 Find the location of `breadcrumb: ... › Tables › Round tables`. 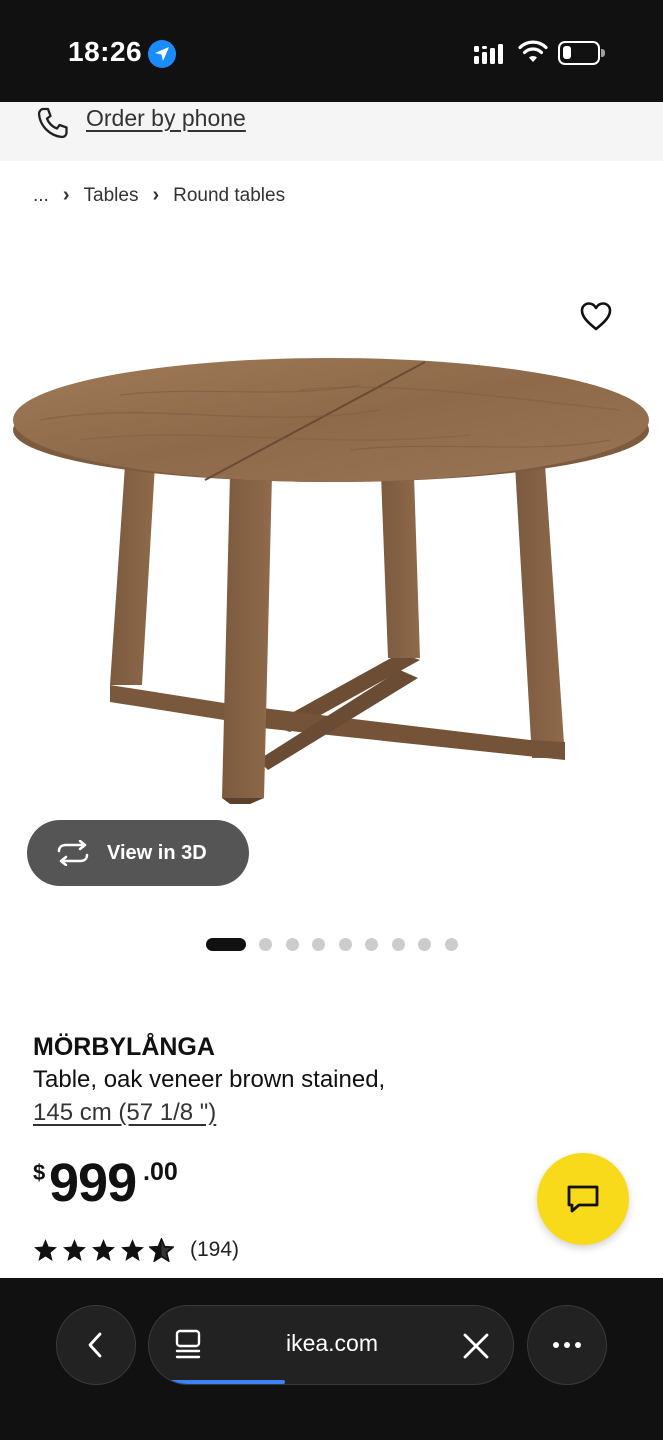

breadcrumb: ... › Tables › Round tables is located at coordinates (159, 195).